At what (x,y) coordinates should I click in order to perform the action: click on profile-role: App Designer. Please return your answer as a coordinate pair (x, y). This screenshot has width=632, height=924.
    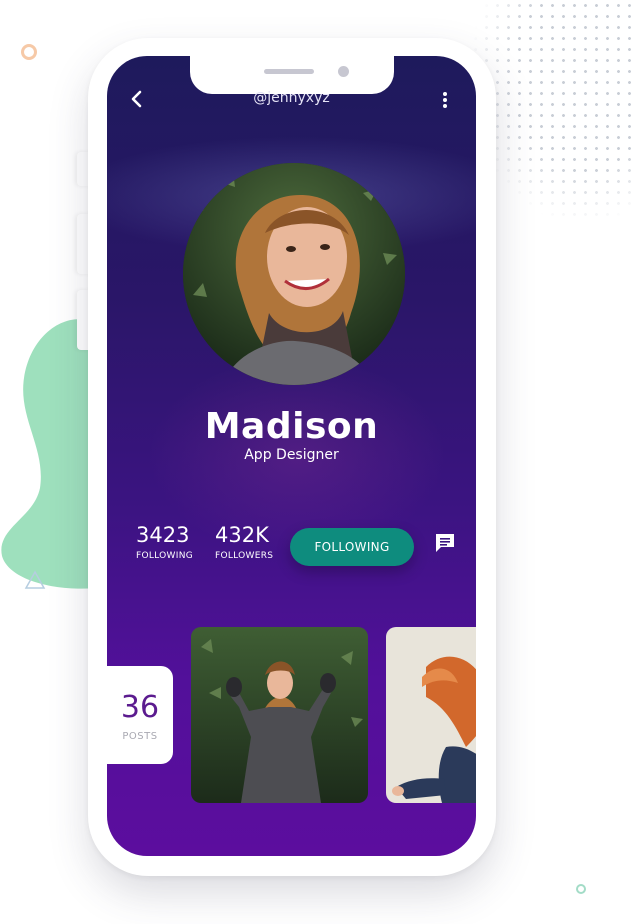
    Looking at the image, I should click on (291, 455).